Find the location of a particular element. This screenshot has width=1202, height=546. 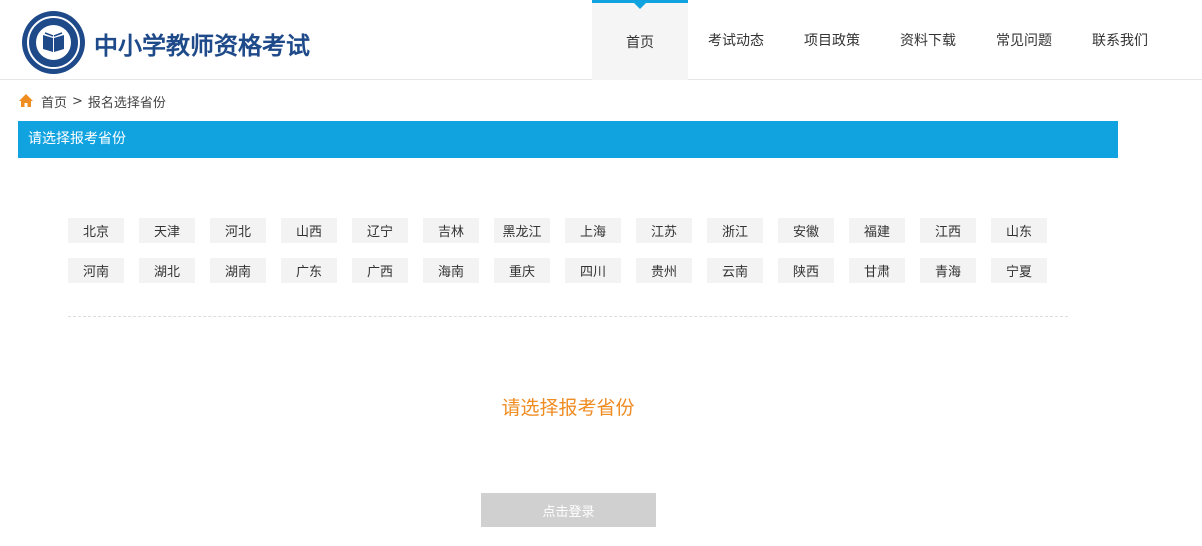

active-caret-icon is located at coordinates (640, 6).